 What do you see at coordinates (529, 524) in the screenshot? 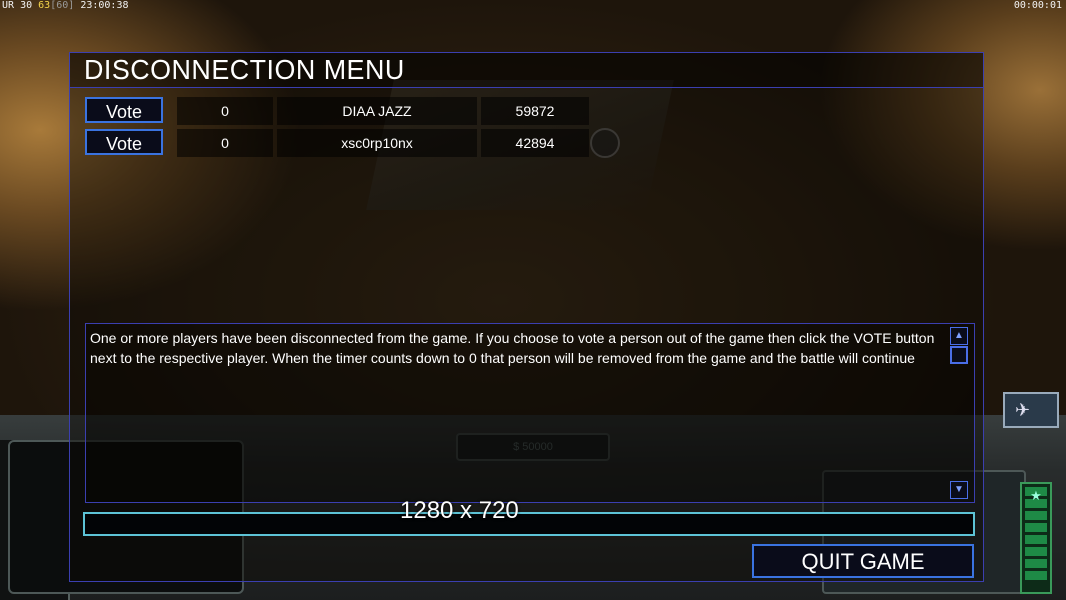
I see `chat-input` at bounding box center [529, 524].